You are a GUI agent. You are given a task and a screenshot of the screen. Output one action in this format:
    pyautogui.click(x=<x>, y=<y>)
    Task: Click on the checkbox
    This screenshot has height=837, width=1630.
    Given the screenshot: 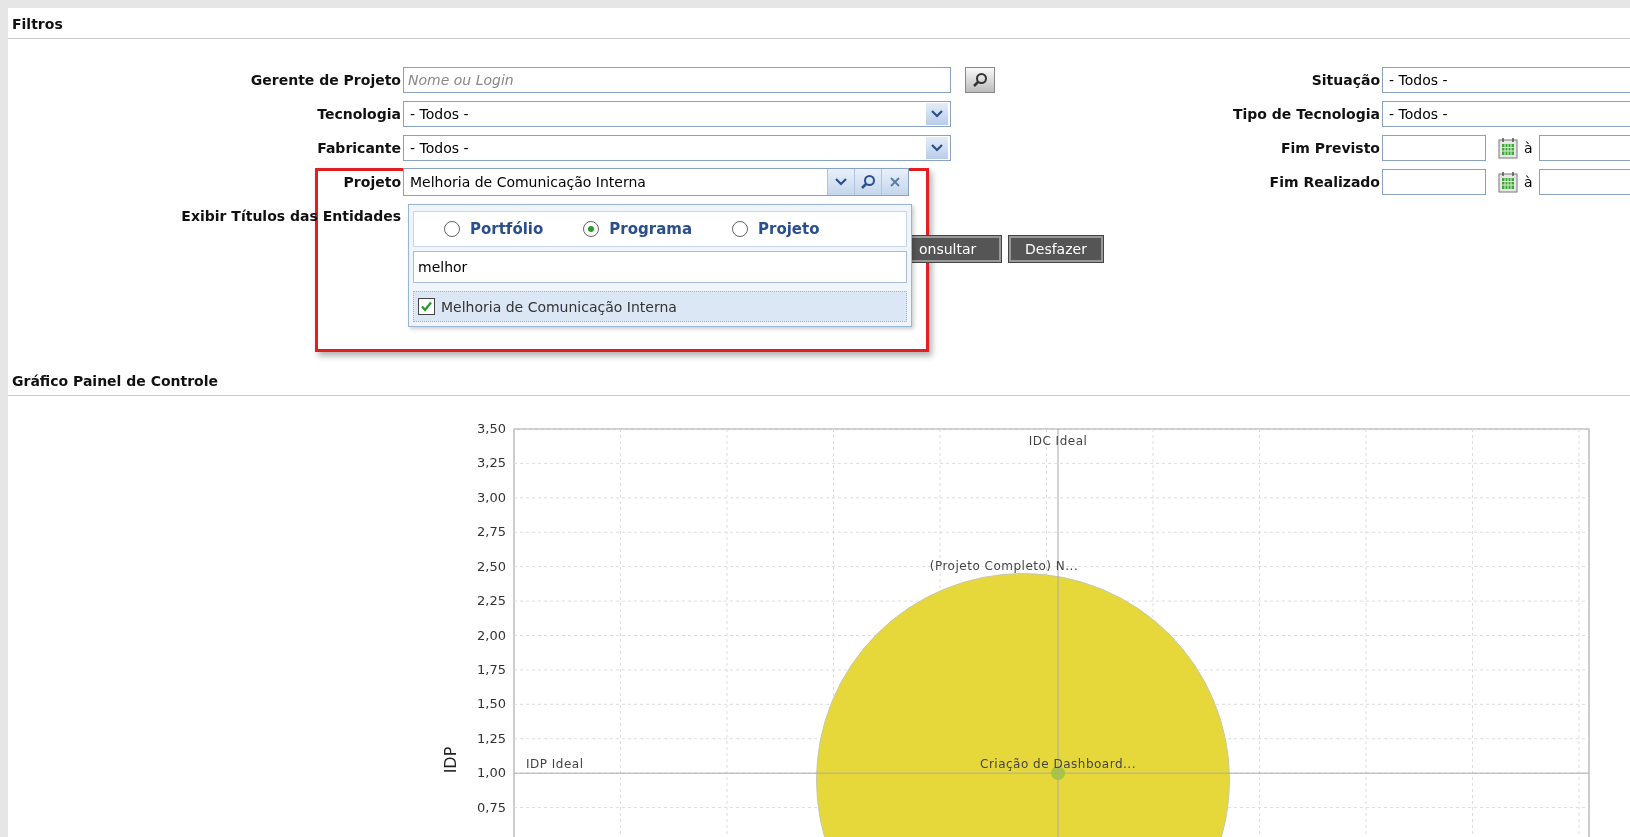 What is the action you would take?
    pyautogui.click(x=426, y=306)
    